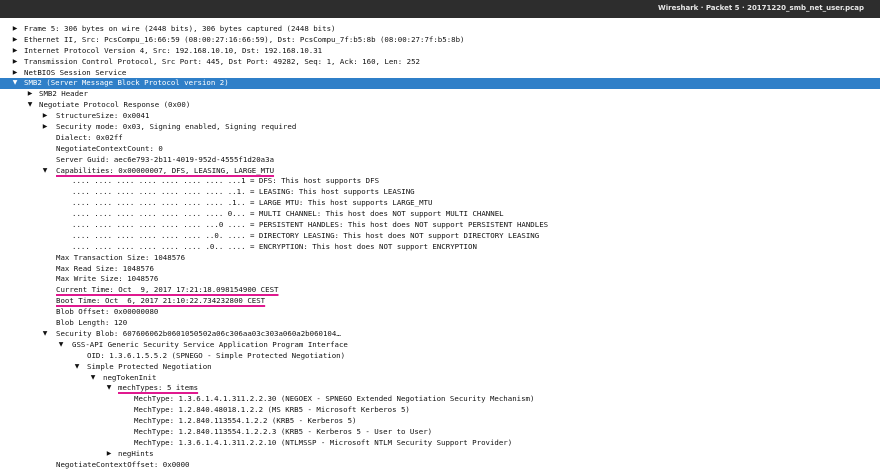  What do you see at coordinates (130, 377) in the screenshot?
I see `tree-label: negTokenInit` at bounding box center [130, 377].